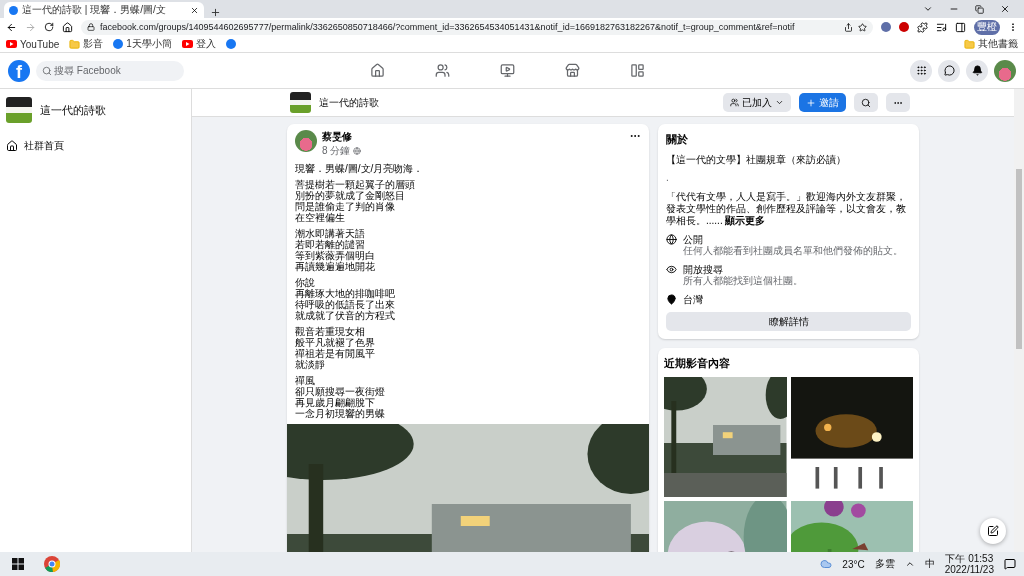 This screenshot has height=576, width=1024. What do you see at coordinates (826, 564) in the screenshot?
I see `cloud-icon` at bounding box center [826, 564].